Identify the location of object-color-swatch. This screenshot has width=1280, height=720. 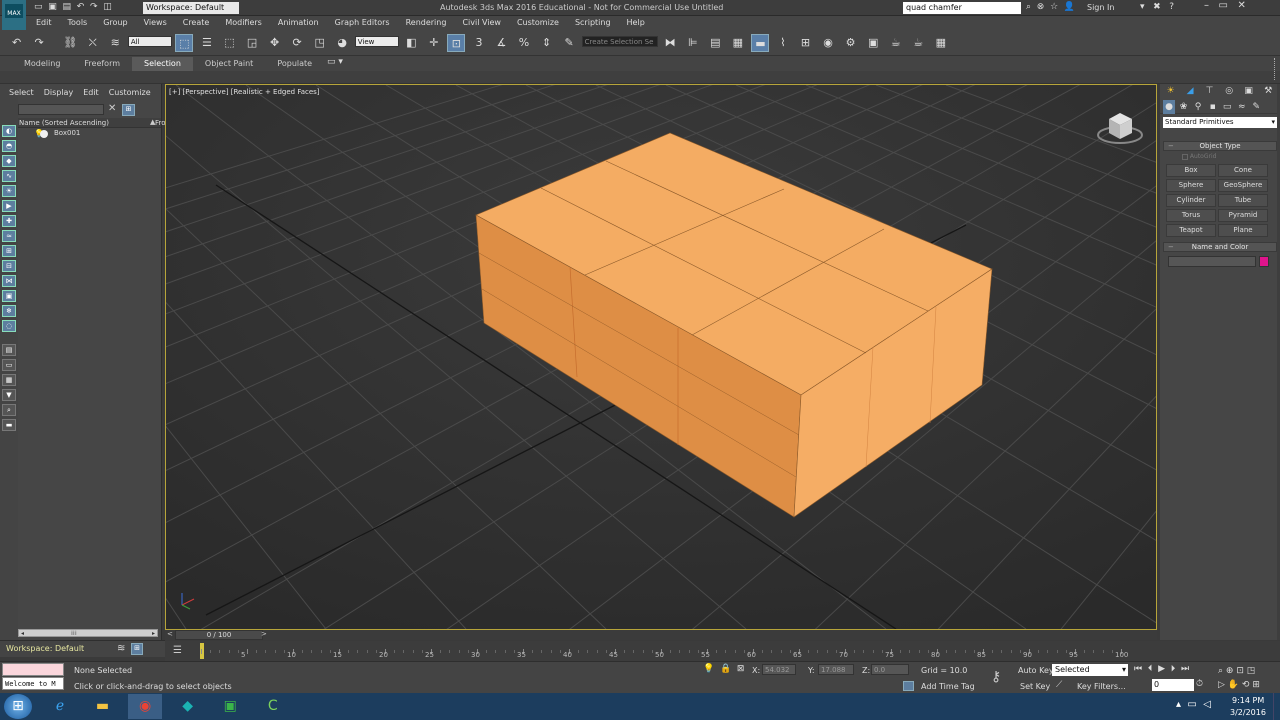
(1264, 261).